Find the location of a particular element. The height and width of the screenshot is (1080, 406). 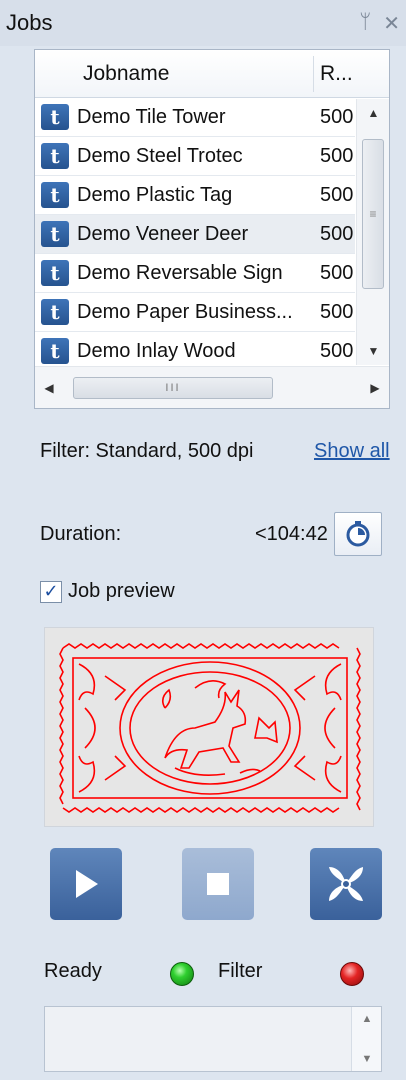

message-box-scrollbar: ▲ ▼ is located at coordinates (366, 1039).